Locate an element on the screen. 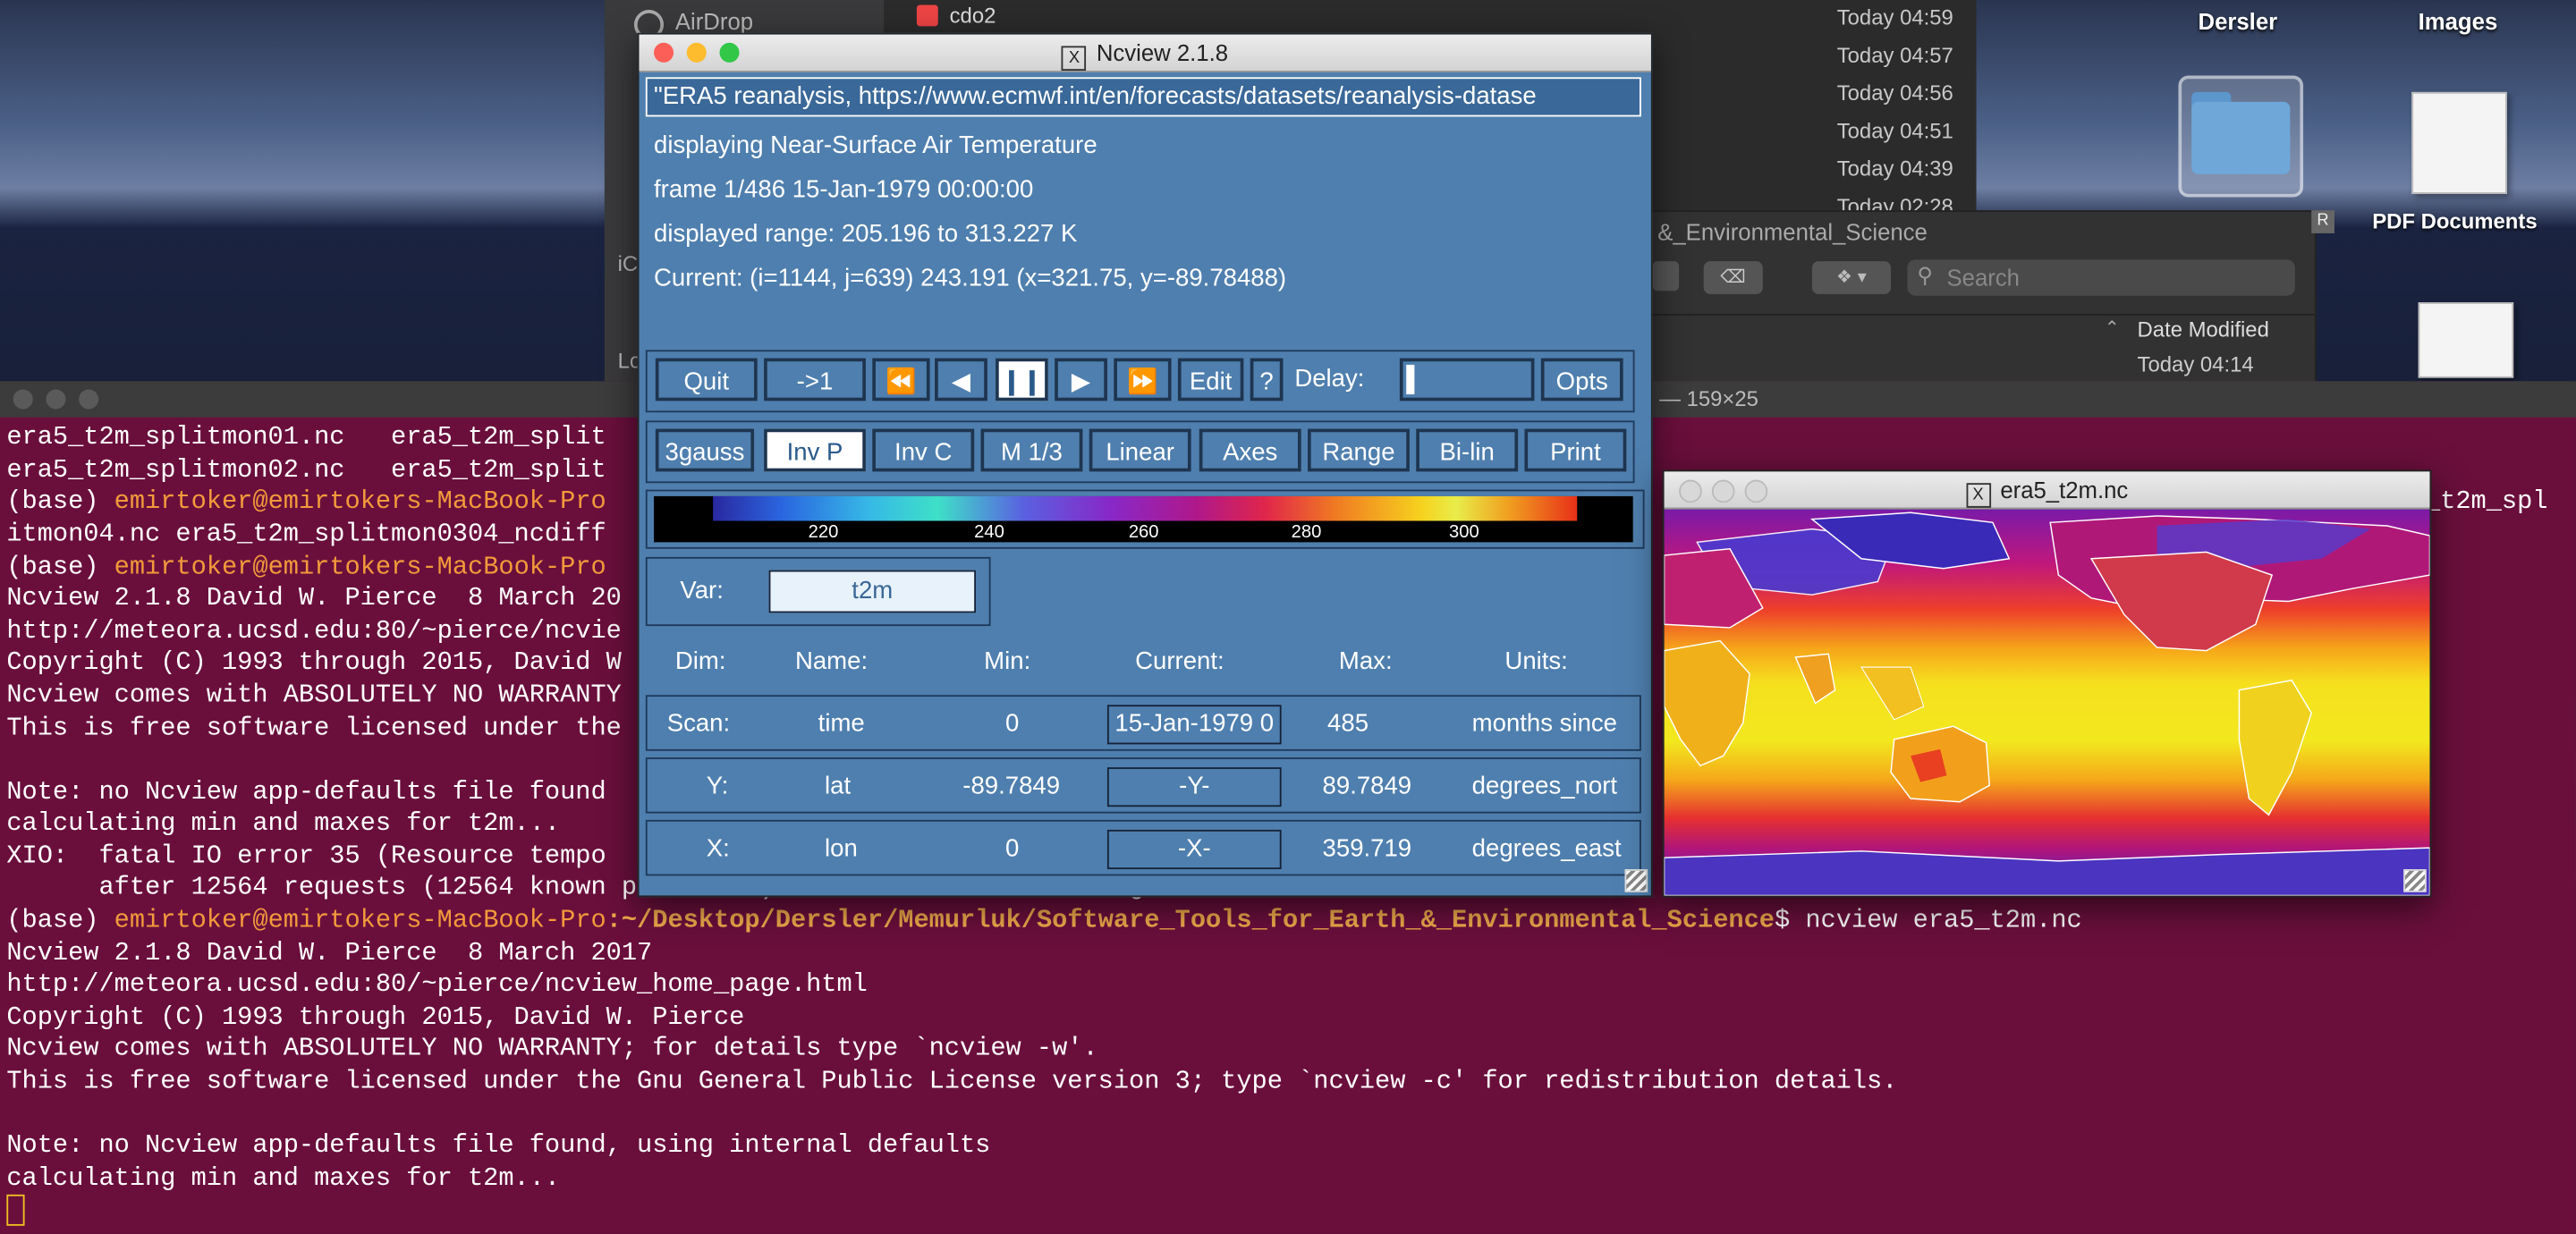 The height and width of the screenshot is (1234, 2576). file-date: Today 04:39 is located at coordinates (1894, 169).